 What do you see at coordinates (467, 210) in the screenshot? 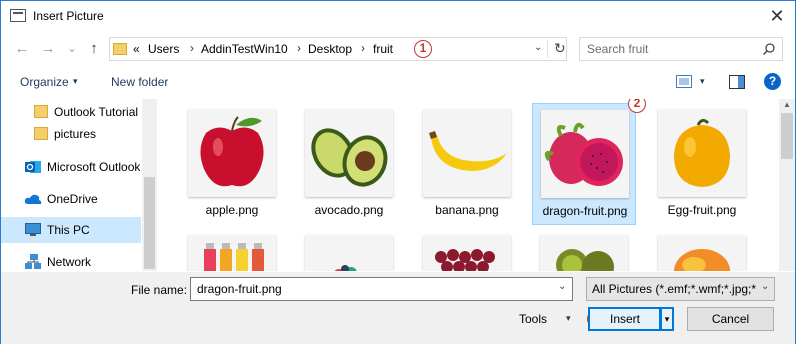
I see `file-name: banana.png` at bounding box center [467, 210].